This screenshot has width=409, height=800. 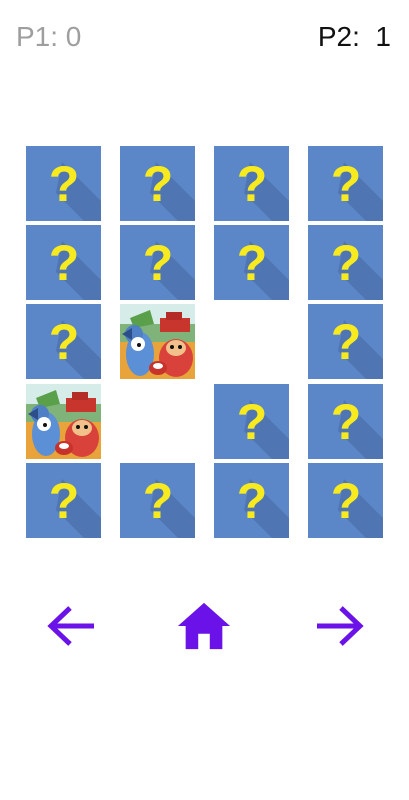 I want to click on arrow-right-icon, so click(x=340, y=626).